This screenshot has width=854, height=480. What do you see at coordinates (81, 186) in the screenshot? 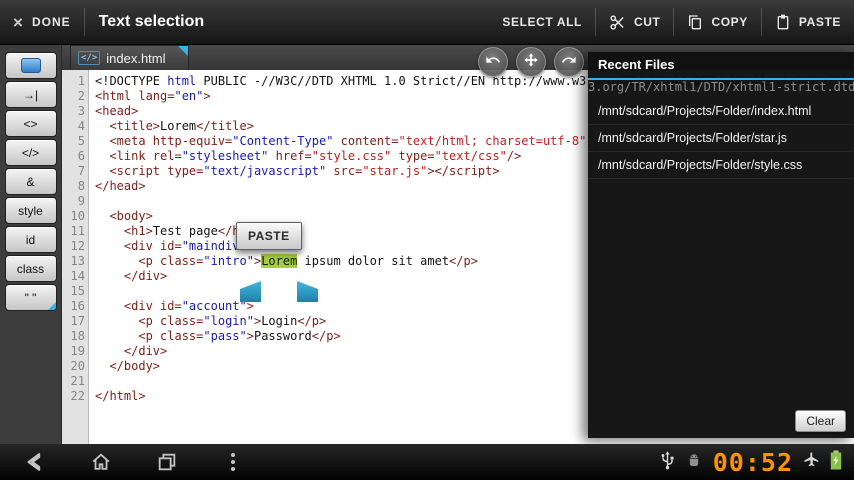
I see `line-number: 8` at bounding box center [81, 186].